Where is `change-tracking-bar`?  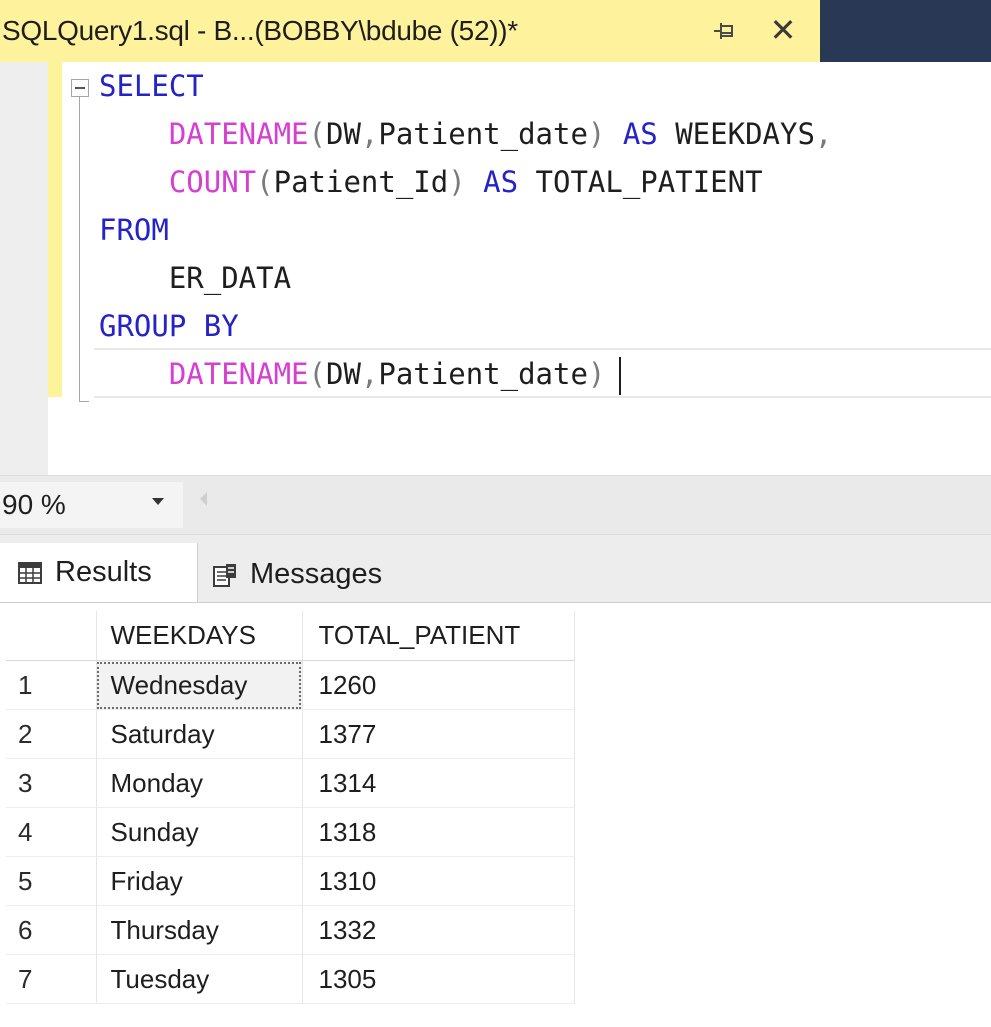 change-tracking-bar is located at coordinates (55, 229).